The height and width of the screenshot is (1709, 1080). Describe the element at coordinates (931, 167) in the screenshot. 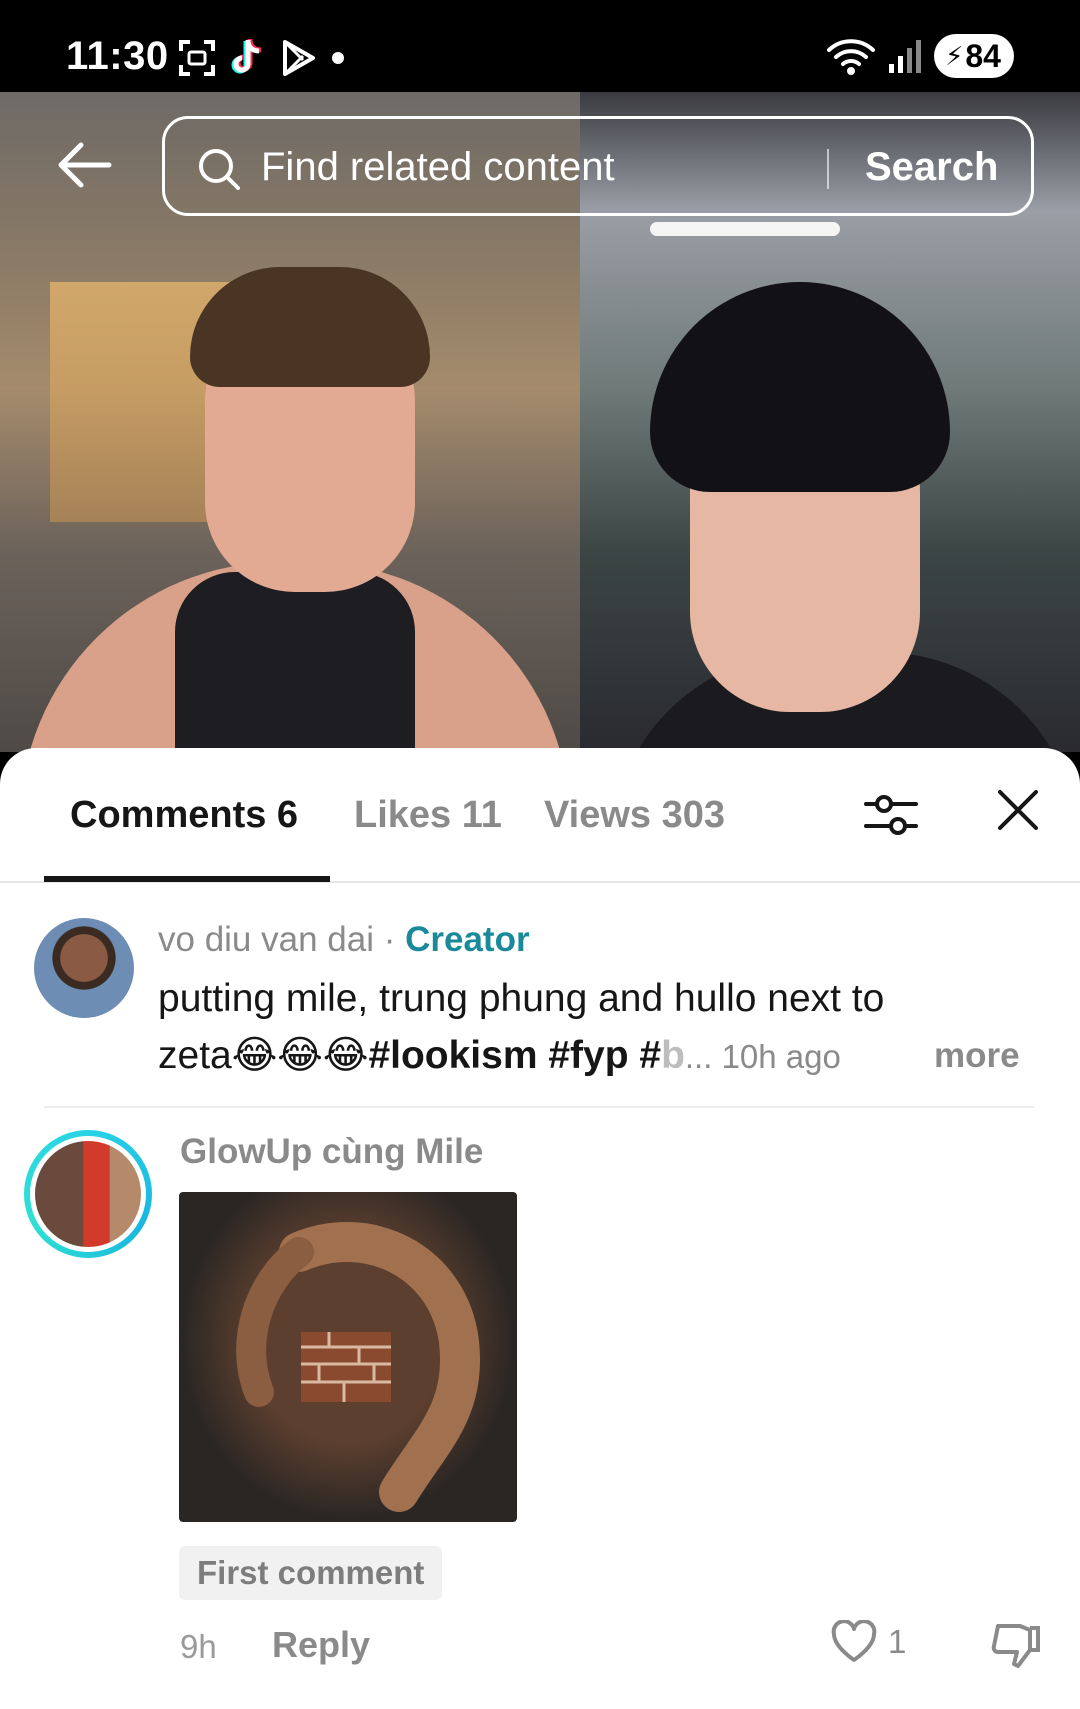

I see `search-button: Search` at that location.